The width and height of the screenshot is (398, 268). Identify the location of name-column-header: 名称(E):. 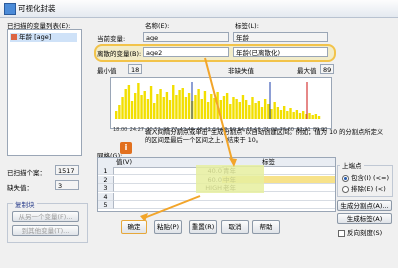
(157, 26).